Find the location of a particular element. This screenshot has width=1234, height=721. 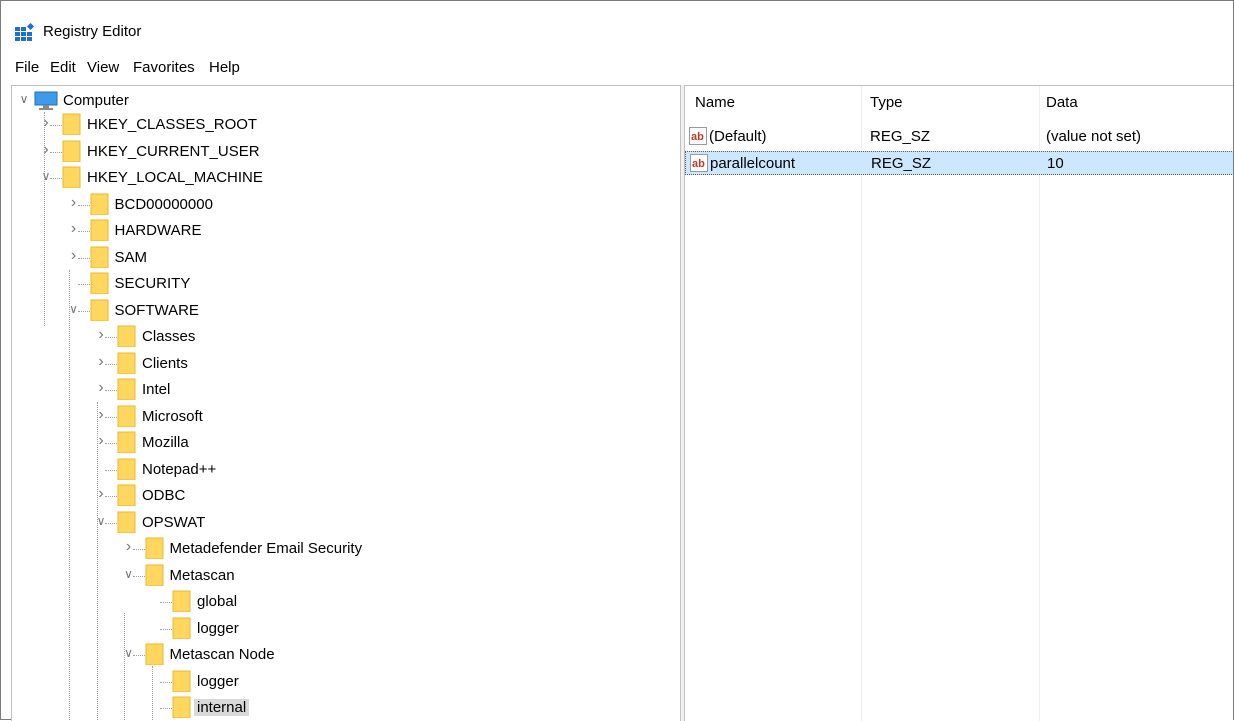

tree-node: › Mozilla is located at coordinates (342, 443).